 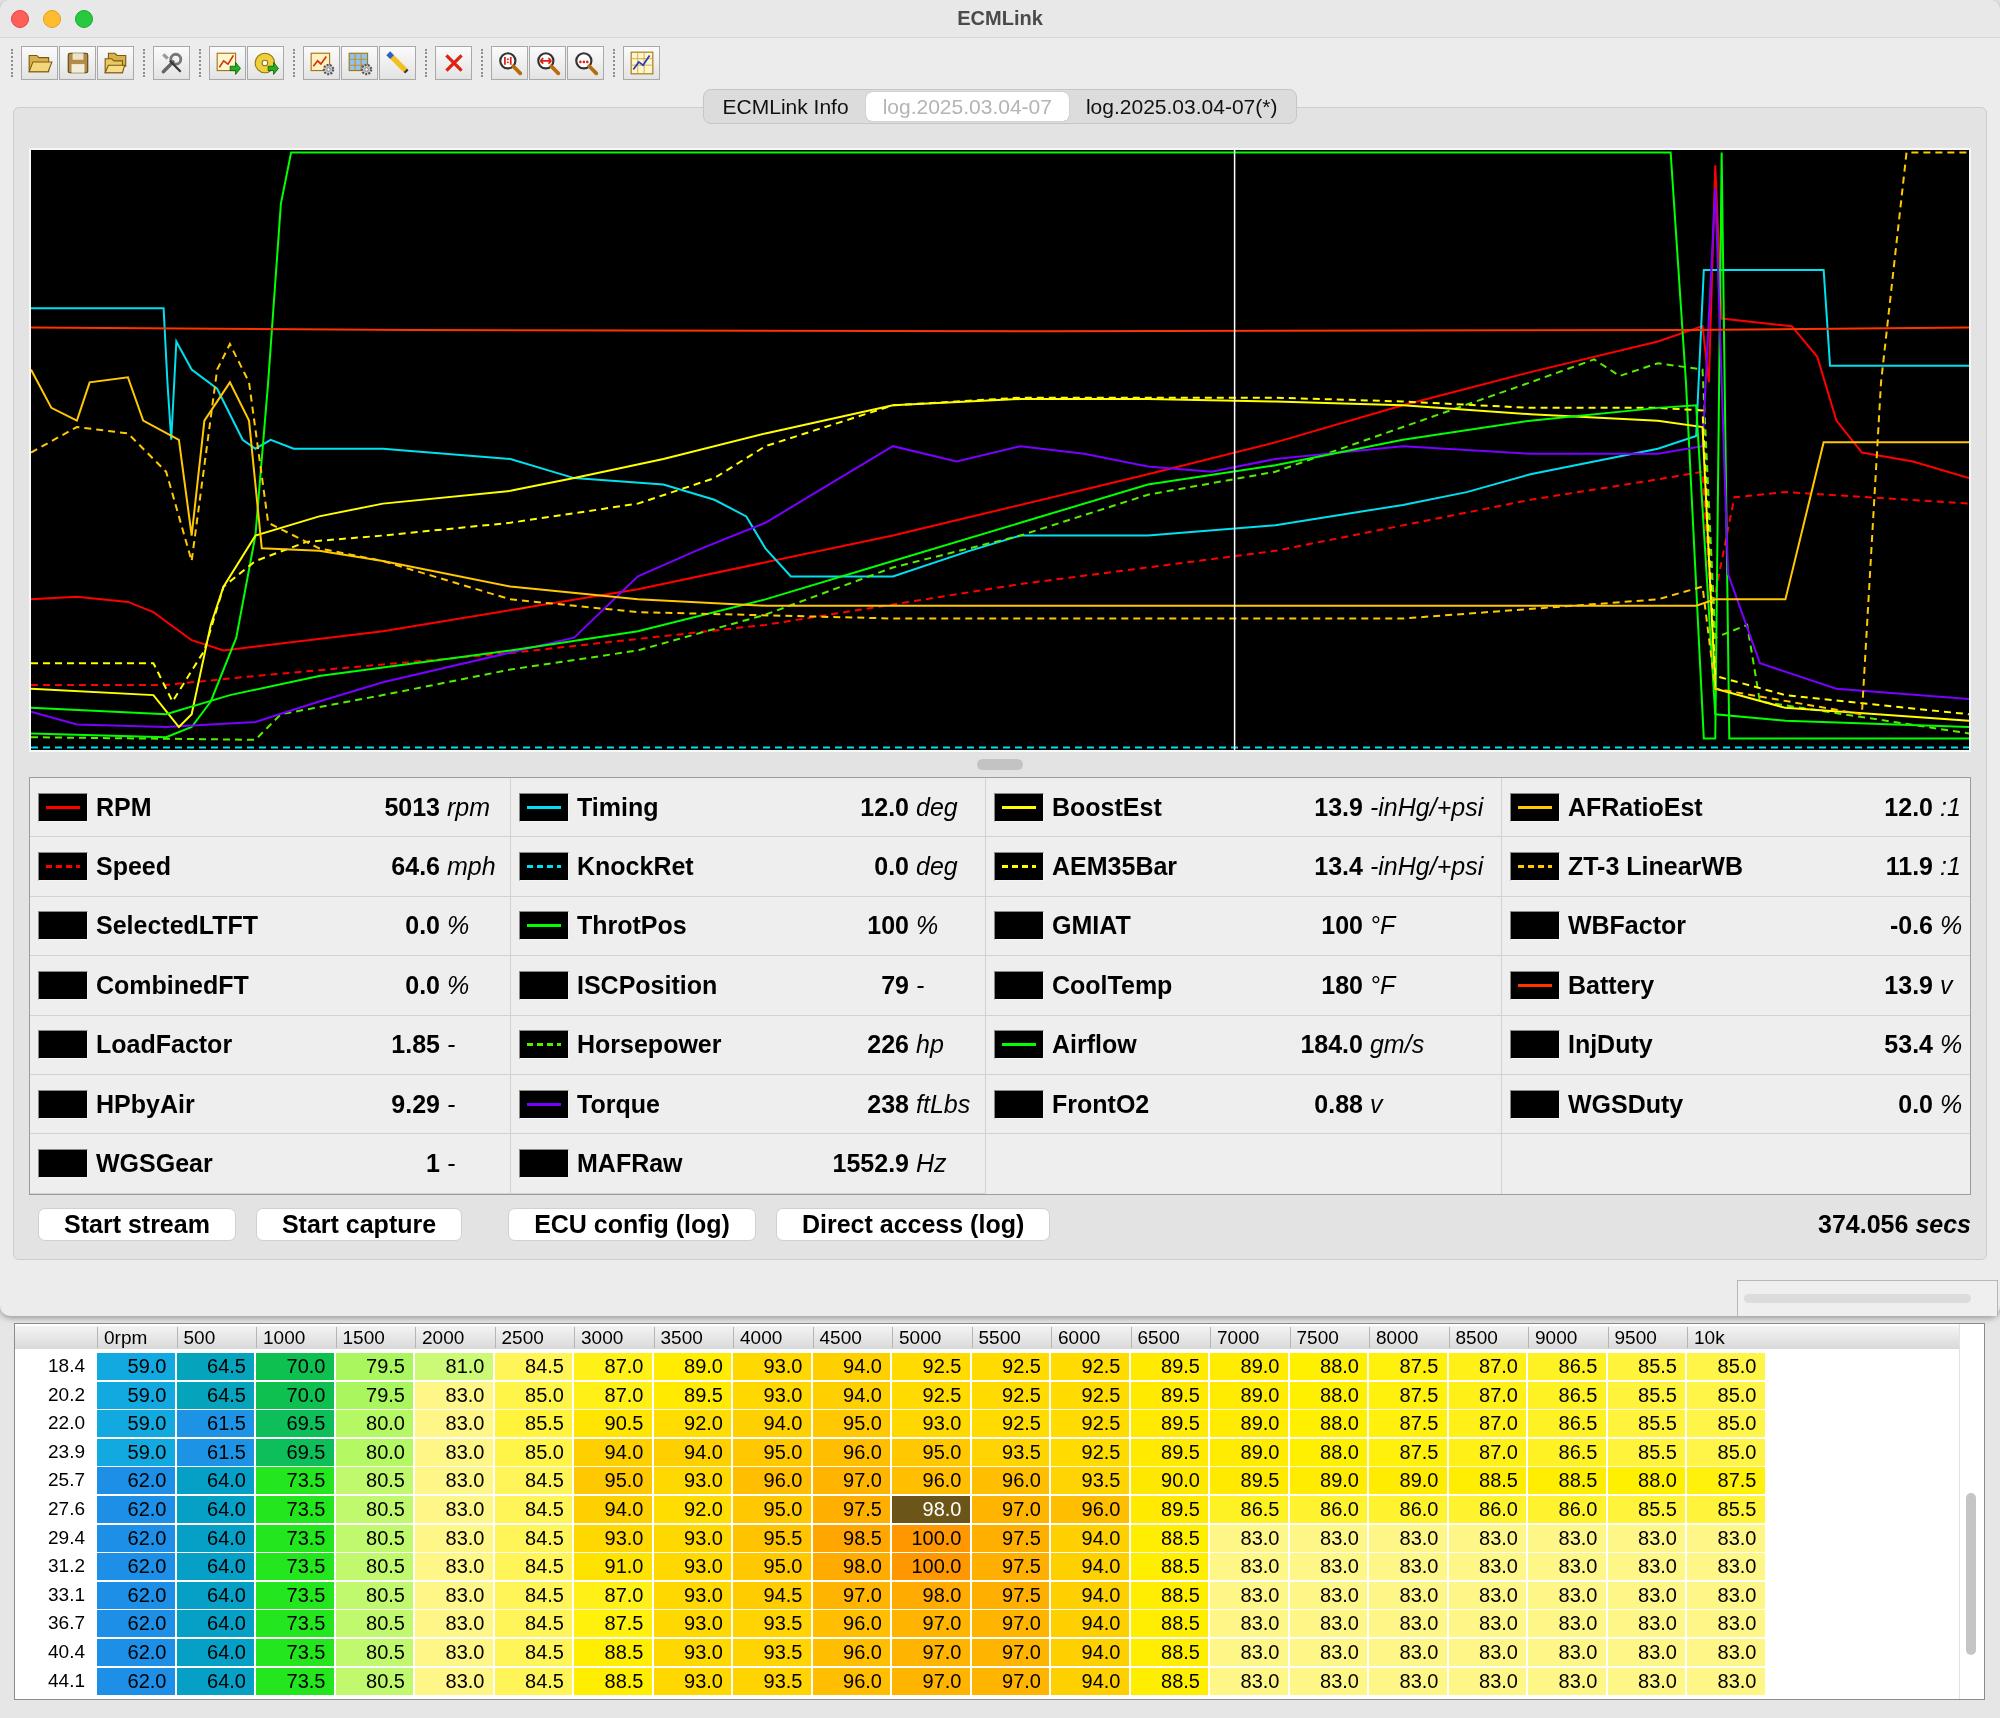 What do you see at coordinates (773, 1596) in the screenshot?
I see `table-cell: 94.5` at bounding box center [773, 1596].